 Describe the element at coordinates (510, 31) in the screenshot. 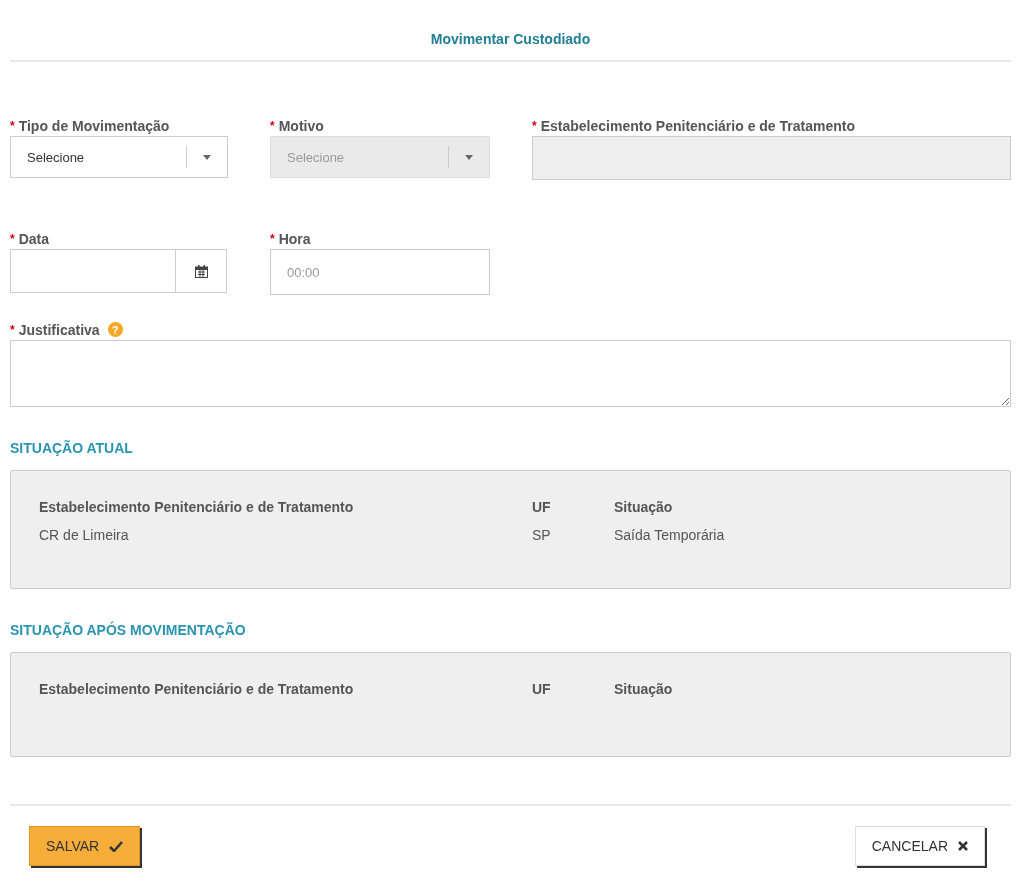

I see `dialog-title: Movimentar Custodiado` at that location.